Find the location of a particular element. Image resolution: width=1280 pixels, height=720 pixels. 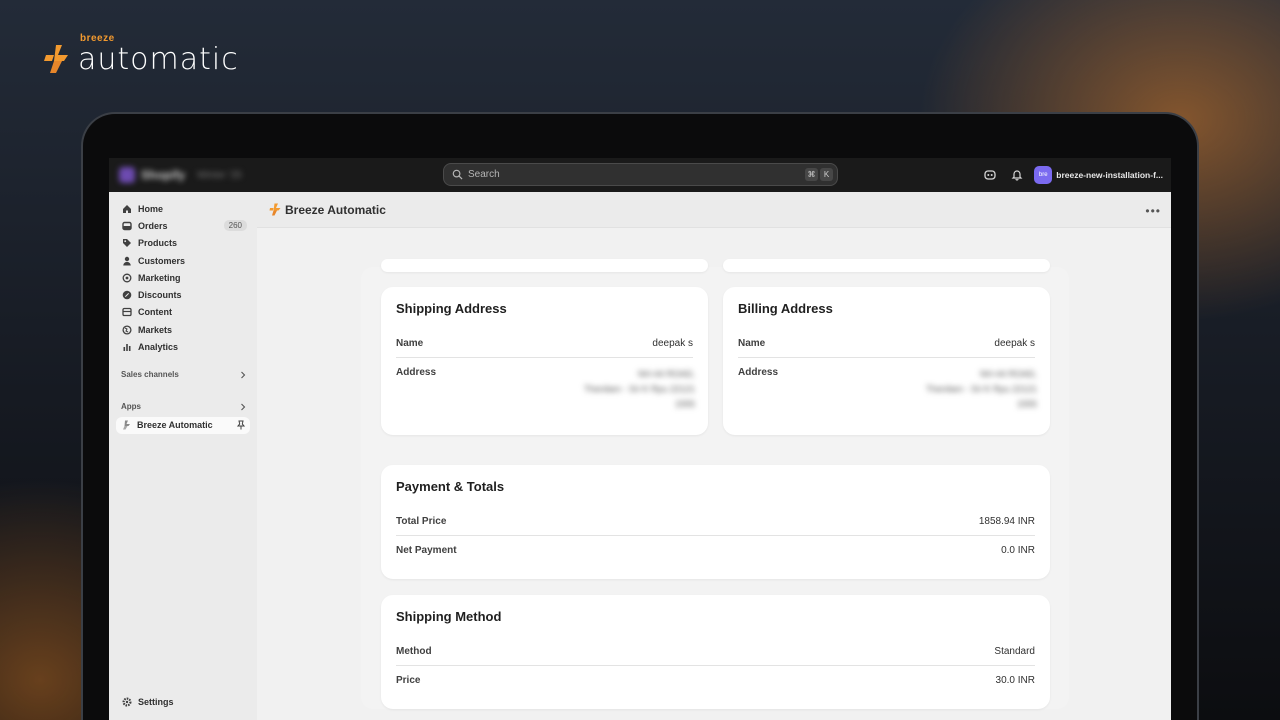

shipping-address-title: Shipping Address is located at coordinates (451, 308).